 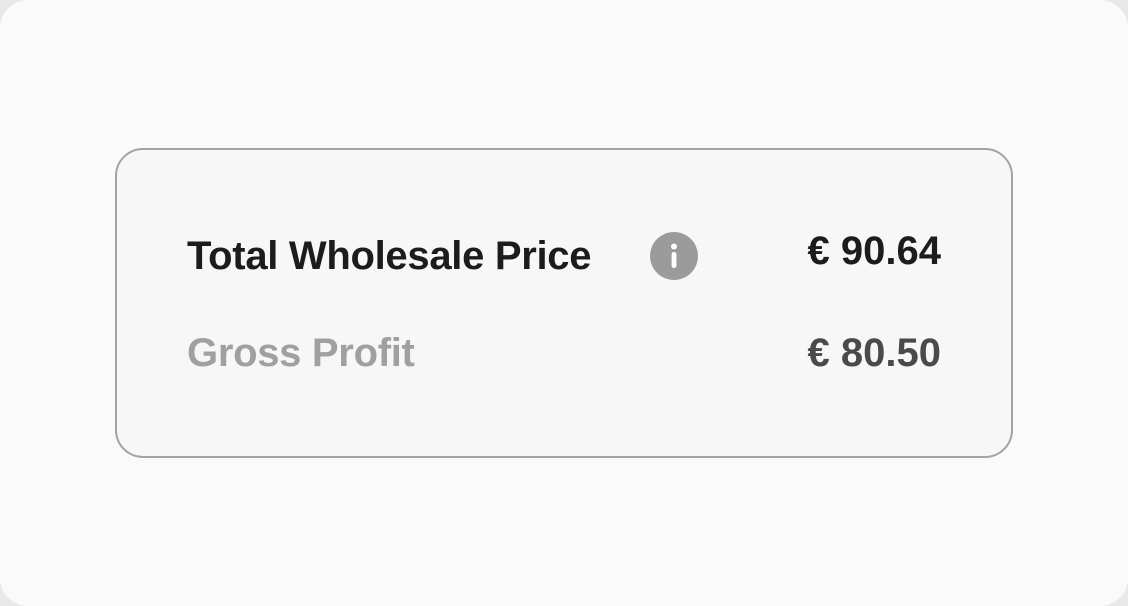 I want to click on gross-profit-label: Gross Profit, so click(x=301, y=353).